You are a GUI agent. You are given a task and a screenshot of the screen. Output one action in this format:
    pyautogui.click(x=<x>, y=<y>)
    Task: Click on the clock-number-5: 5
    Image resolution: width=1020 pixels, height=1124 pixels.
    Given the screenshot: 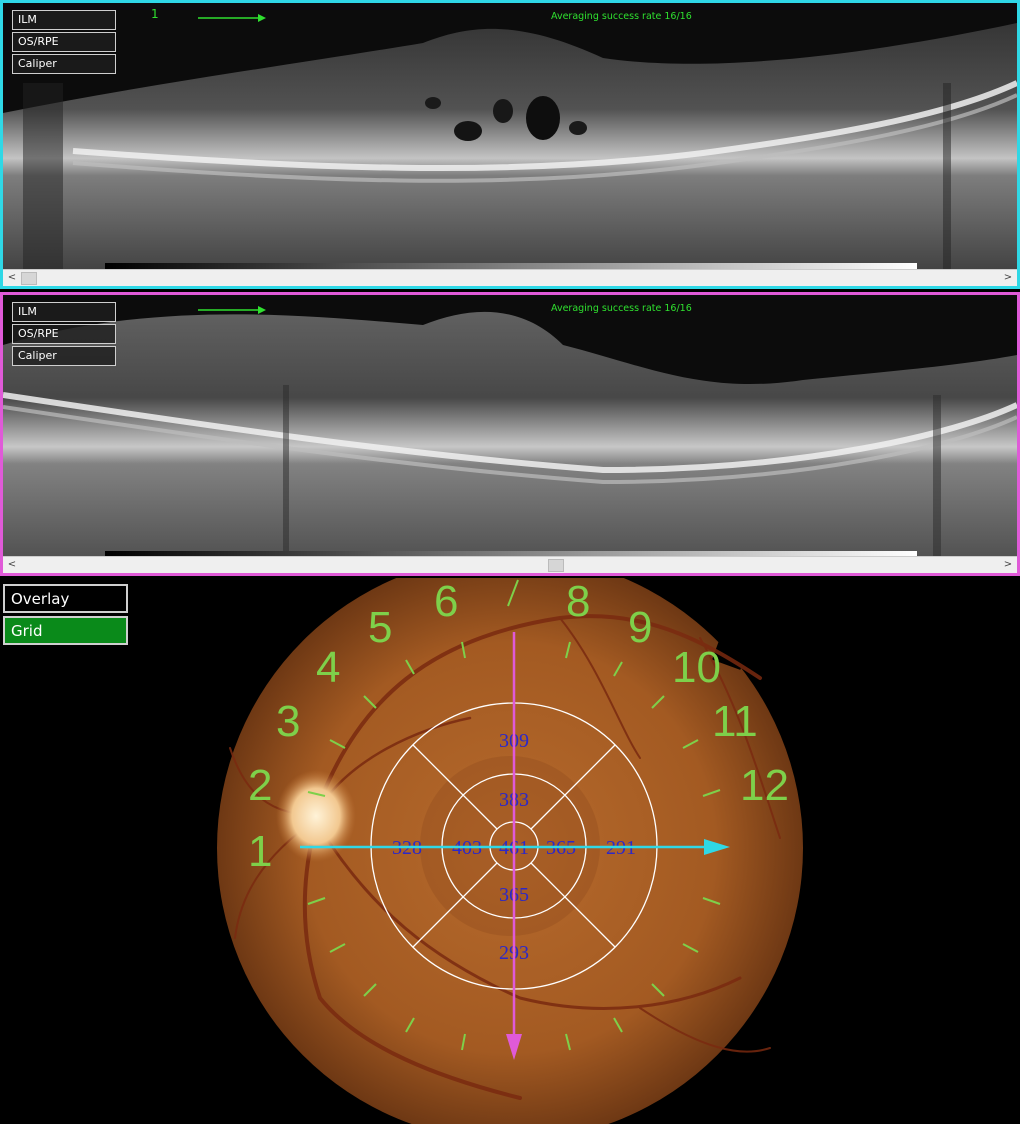 What is the action you would take?
    pyautogui.click(x=380, y=627)
    